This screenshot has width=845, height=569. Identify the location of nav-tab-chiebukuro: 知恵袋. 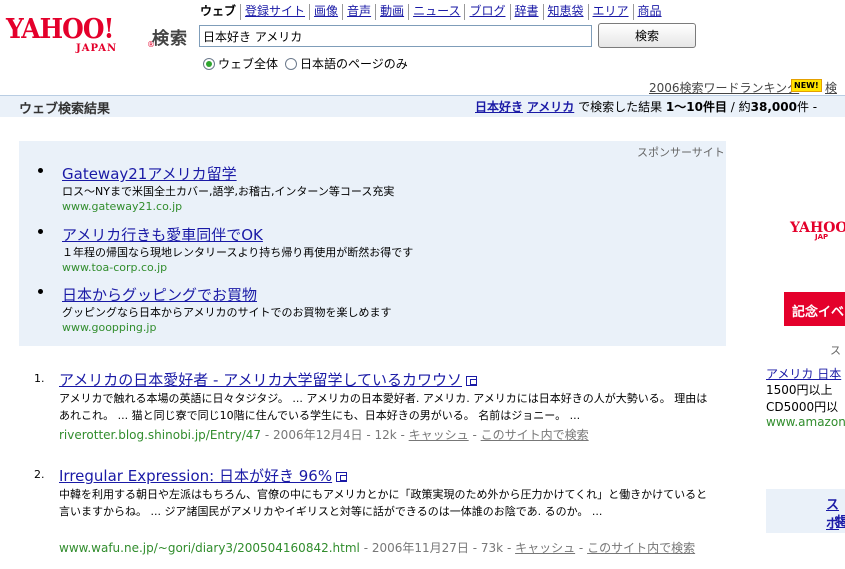
(565, 12).